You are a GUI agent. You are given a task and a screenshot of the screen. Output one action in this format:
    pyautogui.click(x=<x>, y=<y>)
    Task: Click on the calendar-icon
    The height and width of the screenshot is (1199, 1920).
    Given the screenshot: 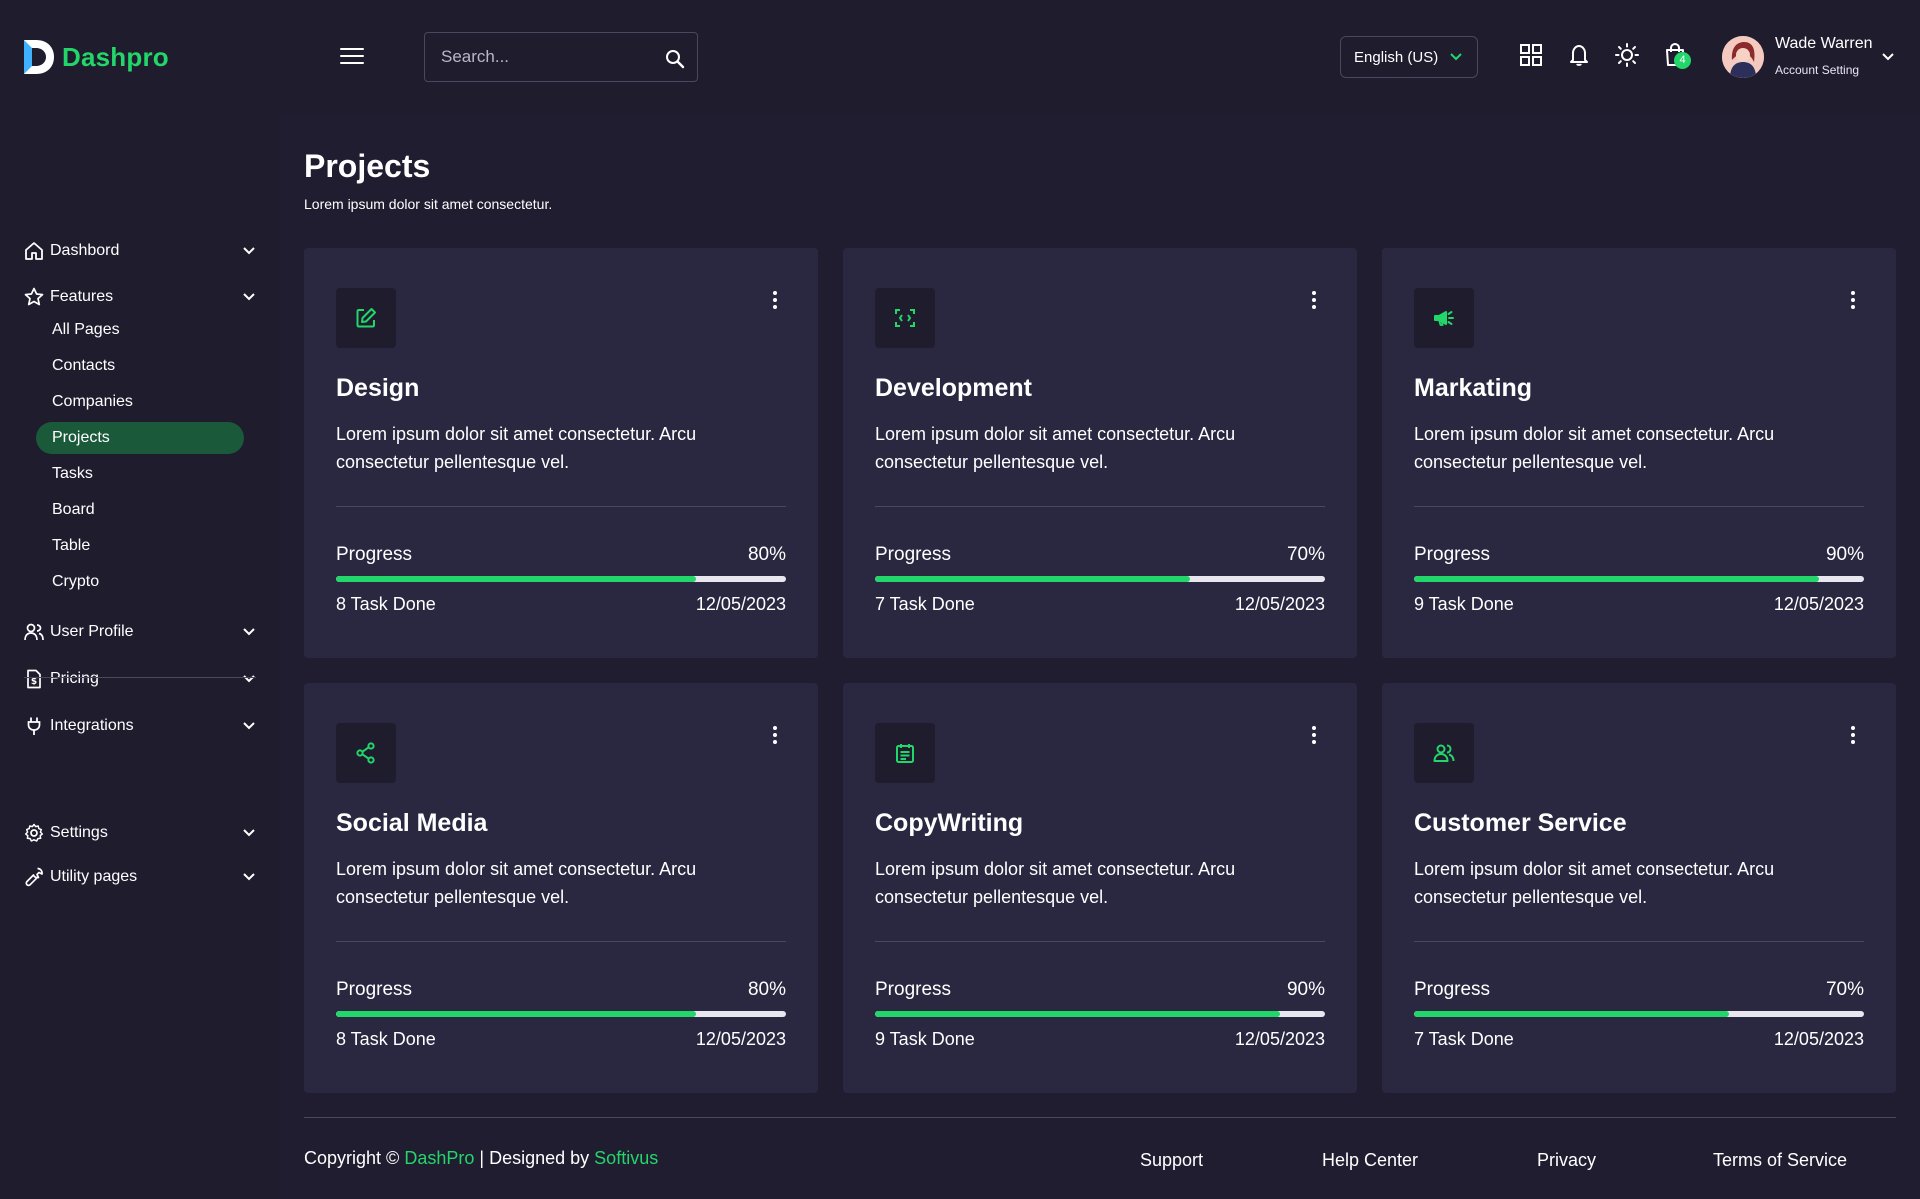 What is the action you would take?
    pyautogui.click(x=905, y=753)
    